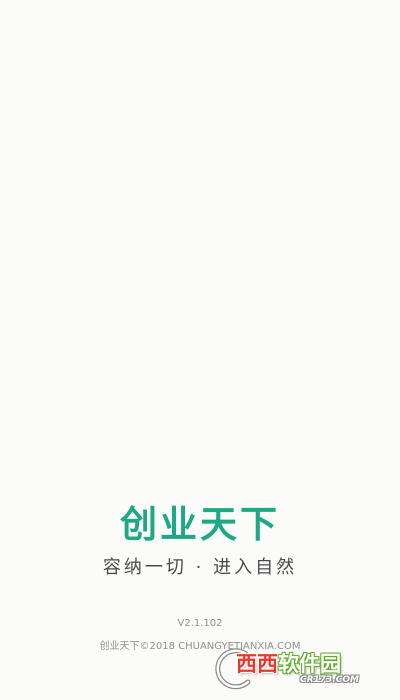 The height and width of the screenshot is (700, 400). What do you see at coordinates (257, 664) in the screenshot?
I see `watermark-brand-red: 西西` at bounding box center [257, 664].